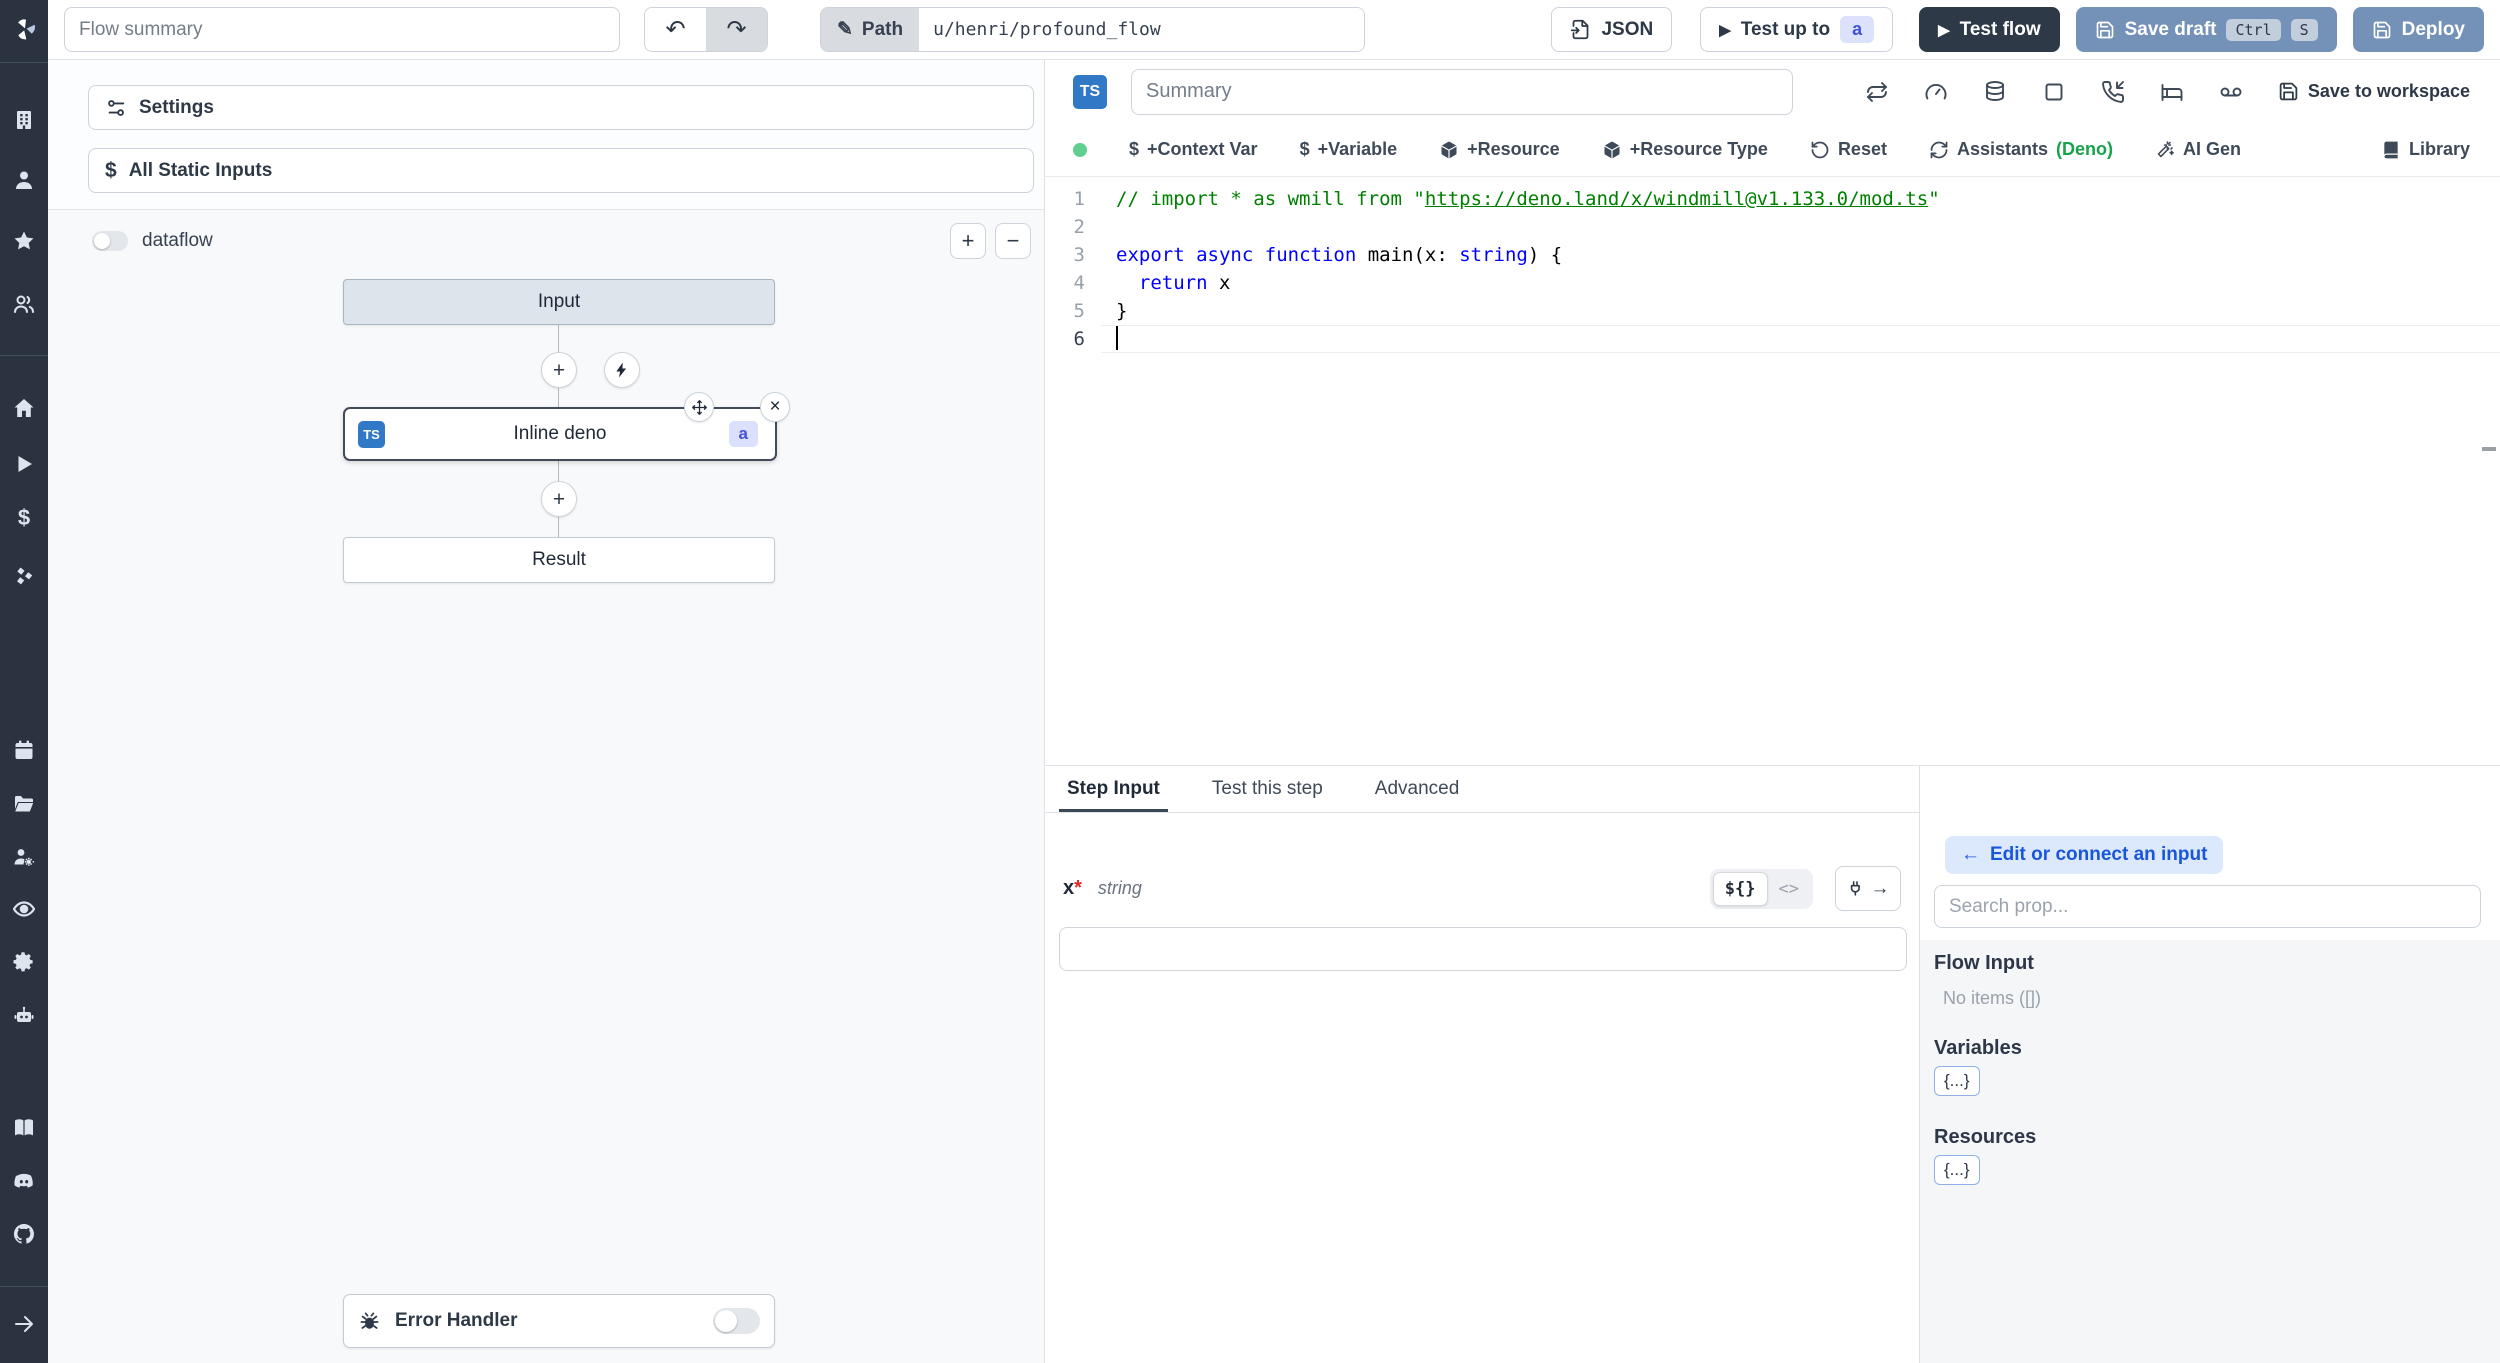 This screenshot has width=2500, height=1363. What do you see at coordinates (1142, 29) in the screenshot?
I see `path-input` at bounding box center [1142, 29].